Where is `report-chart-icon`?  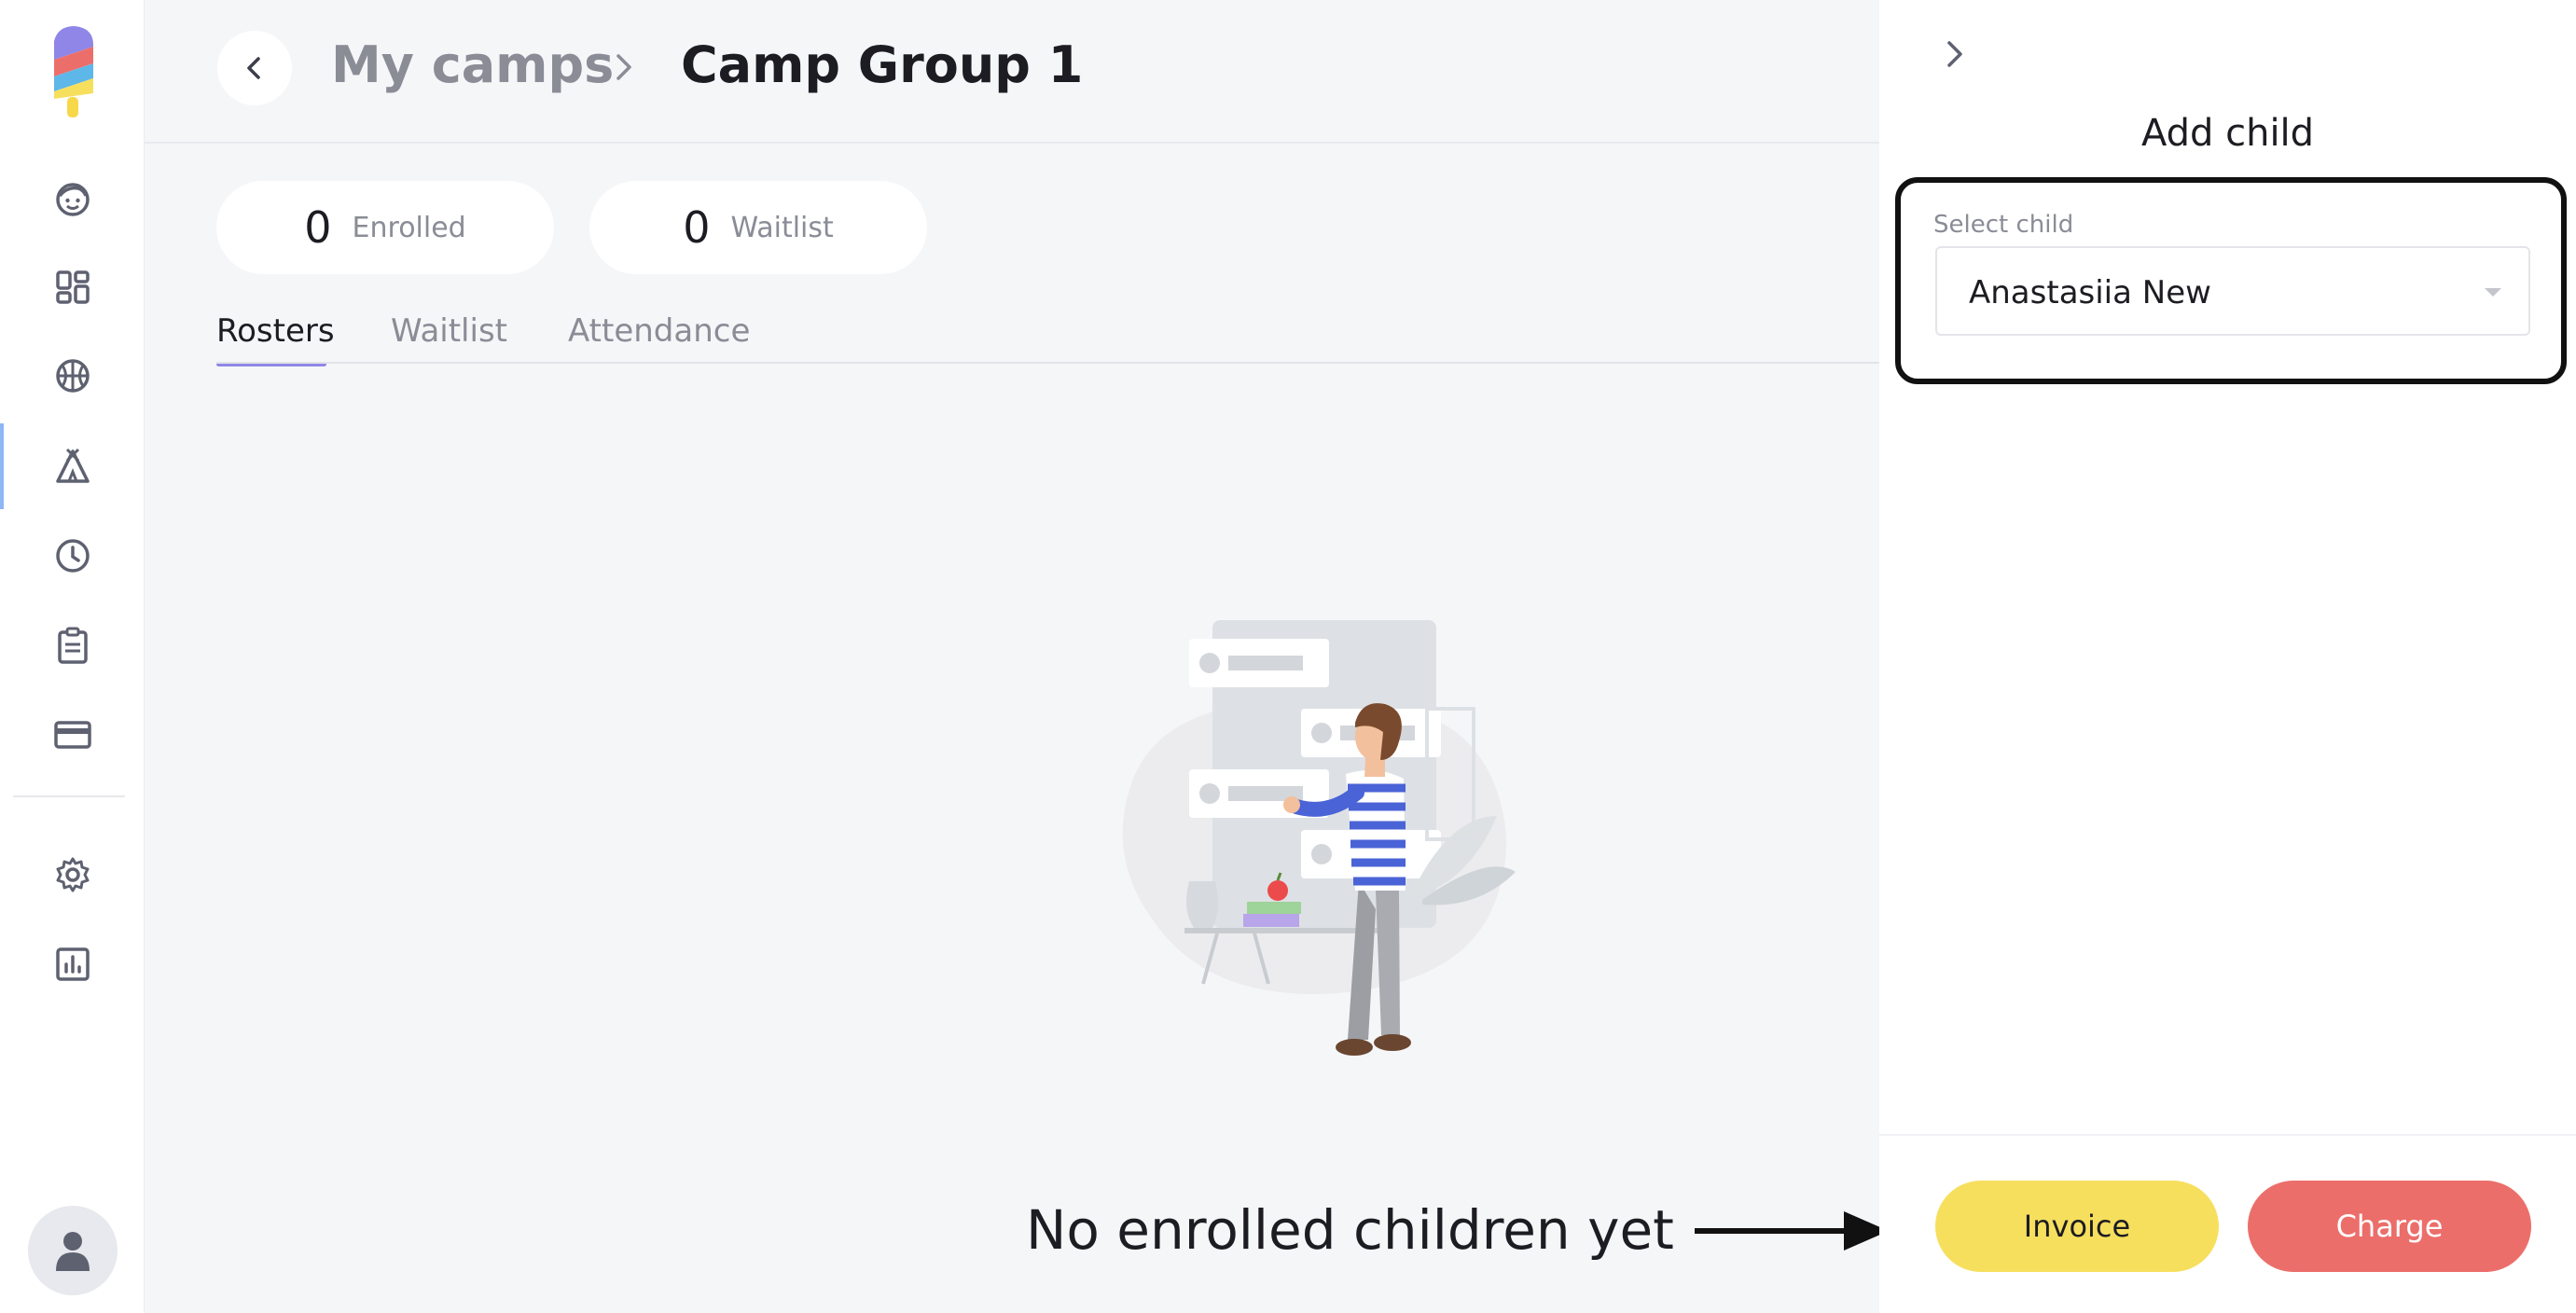 report-chart-icon is located at coordinates (73, 964).